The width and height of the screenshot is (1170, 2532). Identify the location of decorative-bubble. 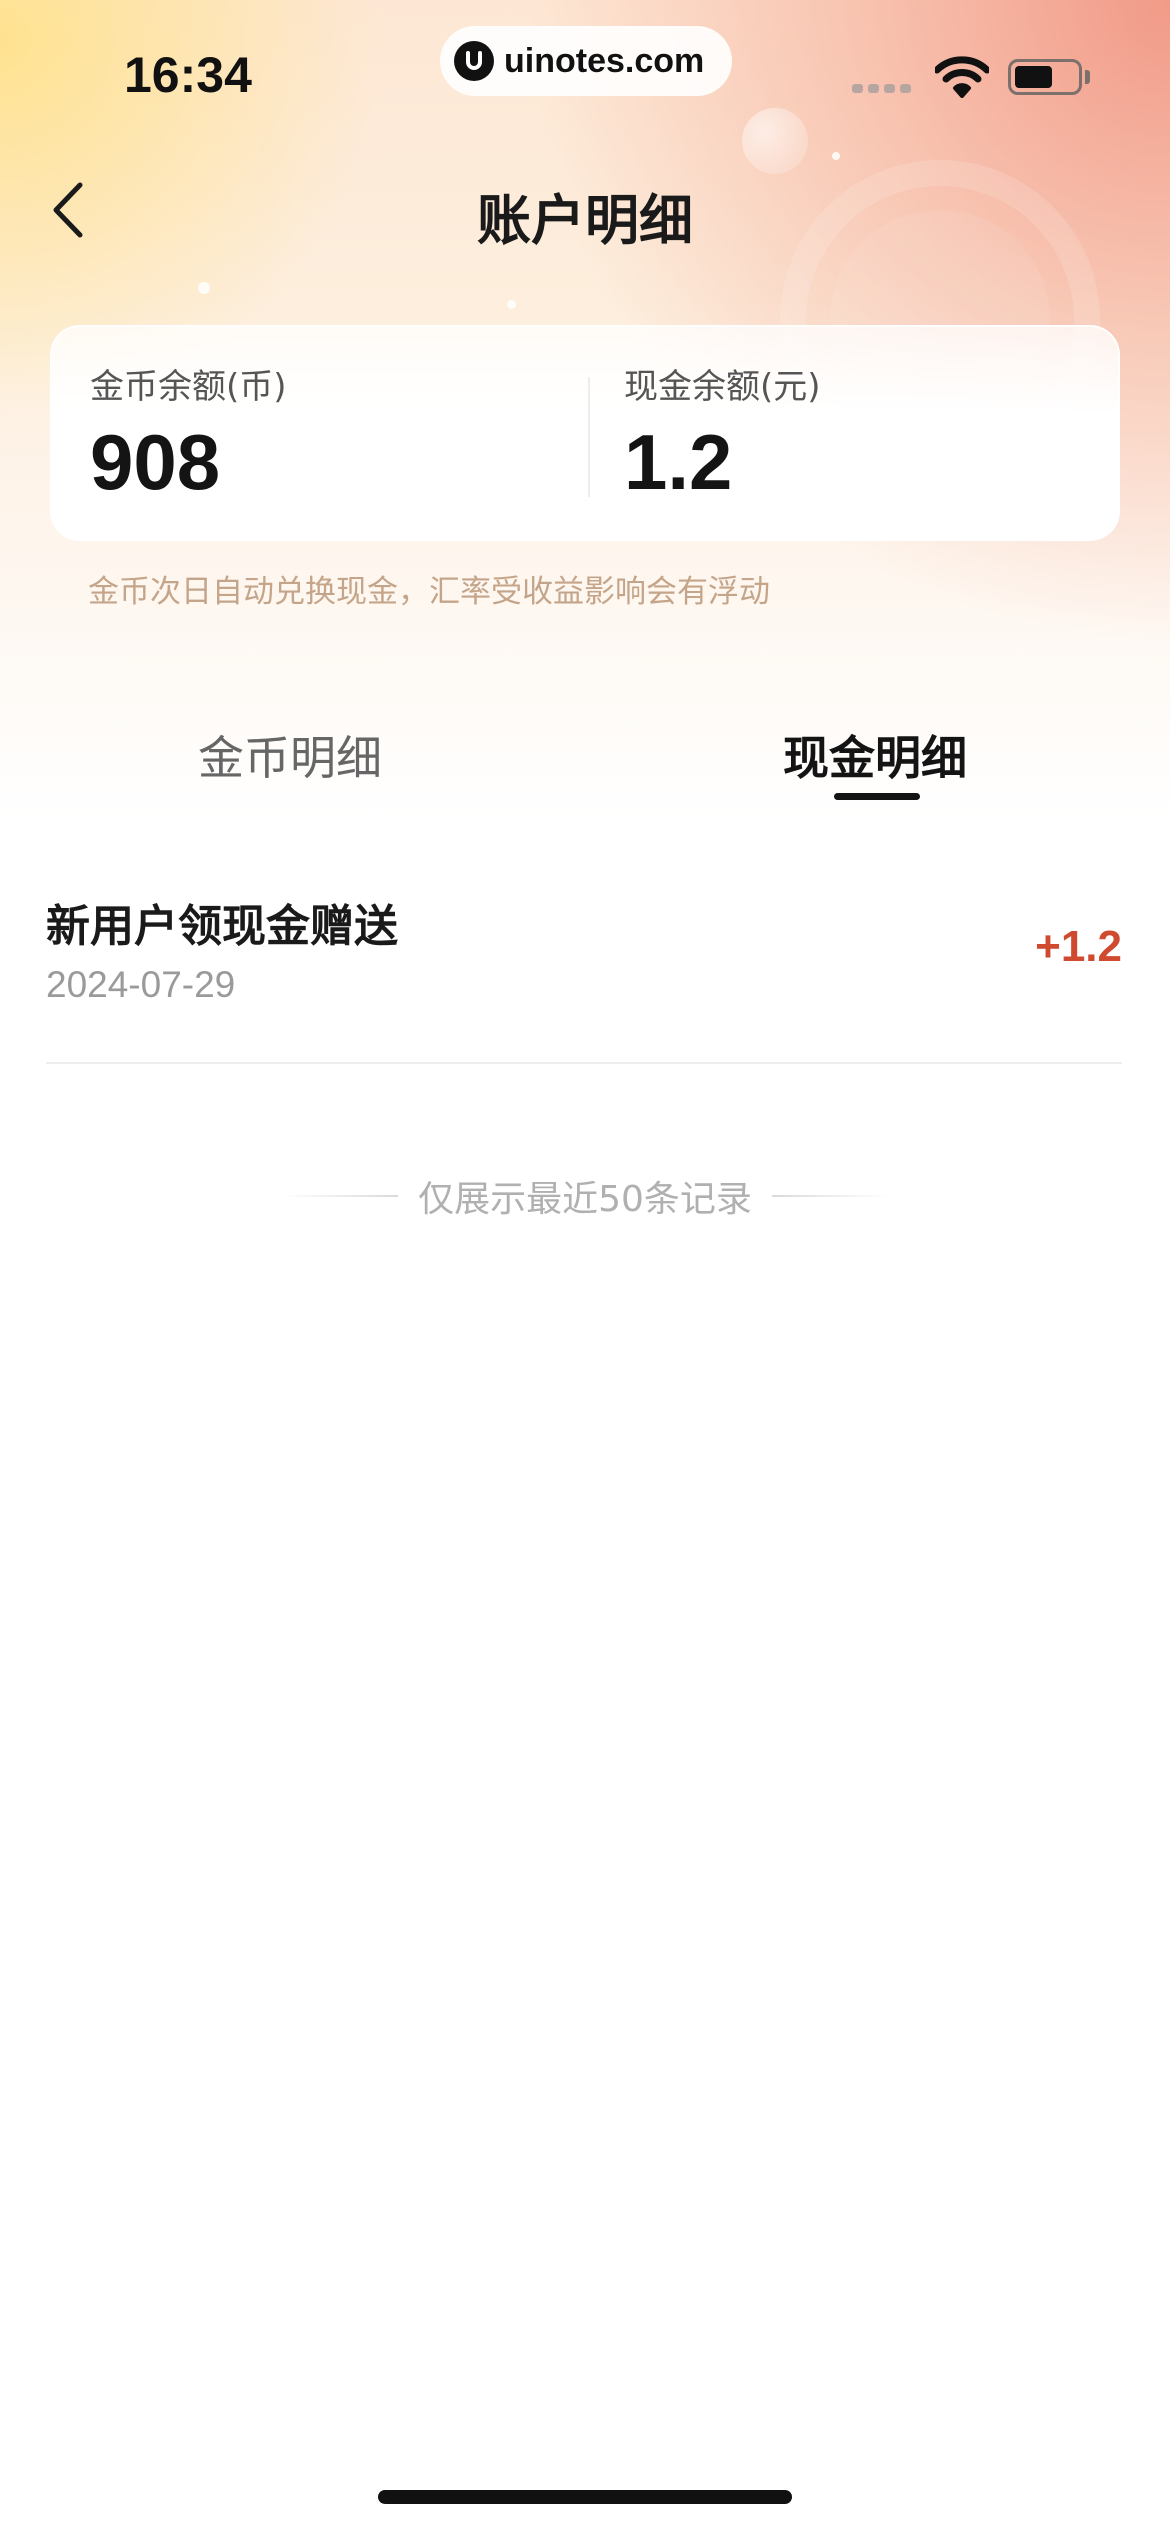
(775, 141).